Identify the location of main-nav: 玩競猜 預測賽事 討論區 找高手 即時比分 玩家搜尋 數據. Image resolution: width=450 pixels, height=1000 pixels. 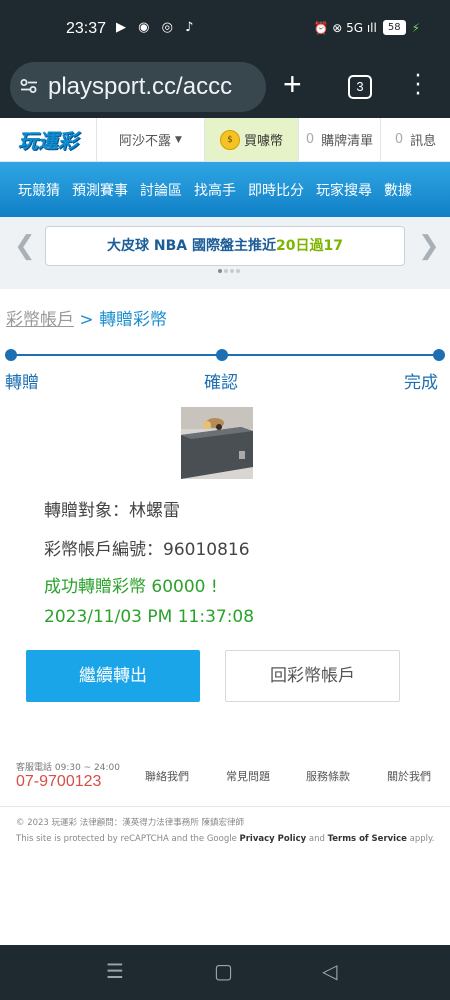
(225, 189).